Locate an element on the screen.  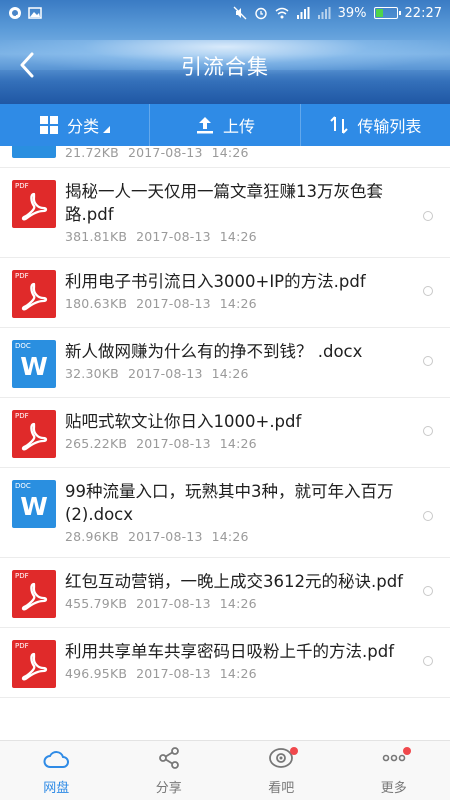
nav-item-3: 更多 is located at coordinates (394, 770).